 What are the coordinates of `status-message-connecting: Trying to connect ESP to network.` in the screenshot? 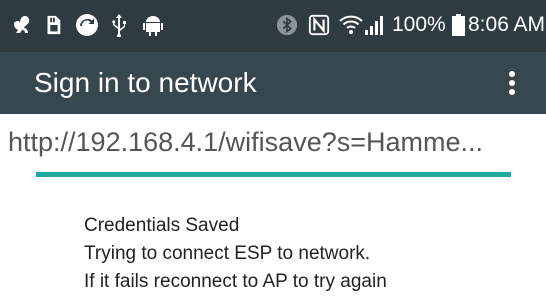 It's located at (227, 253).